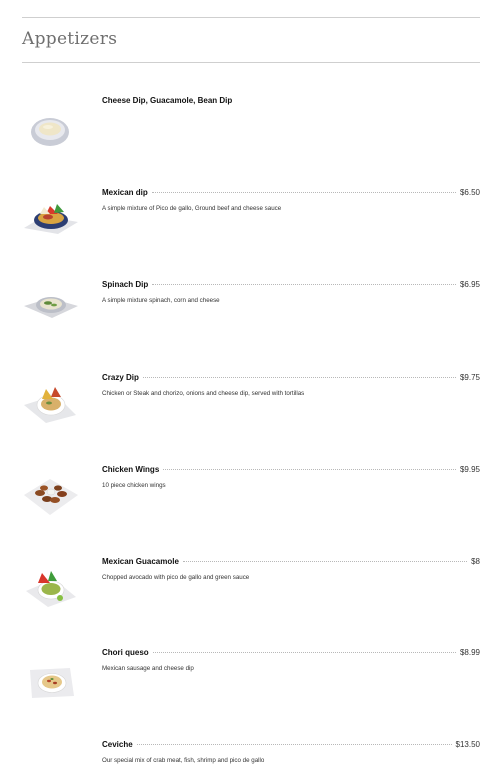  What do you see at coordinates (291, 564) in the screenshot?
I see `item-name-row: Mexican Guacamole $8` at bounding box center [291, 564].